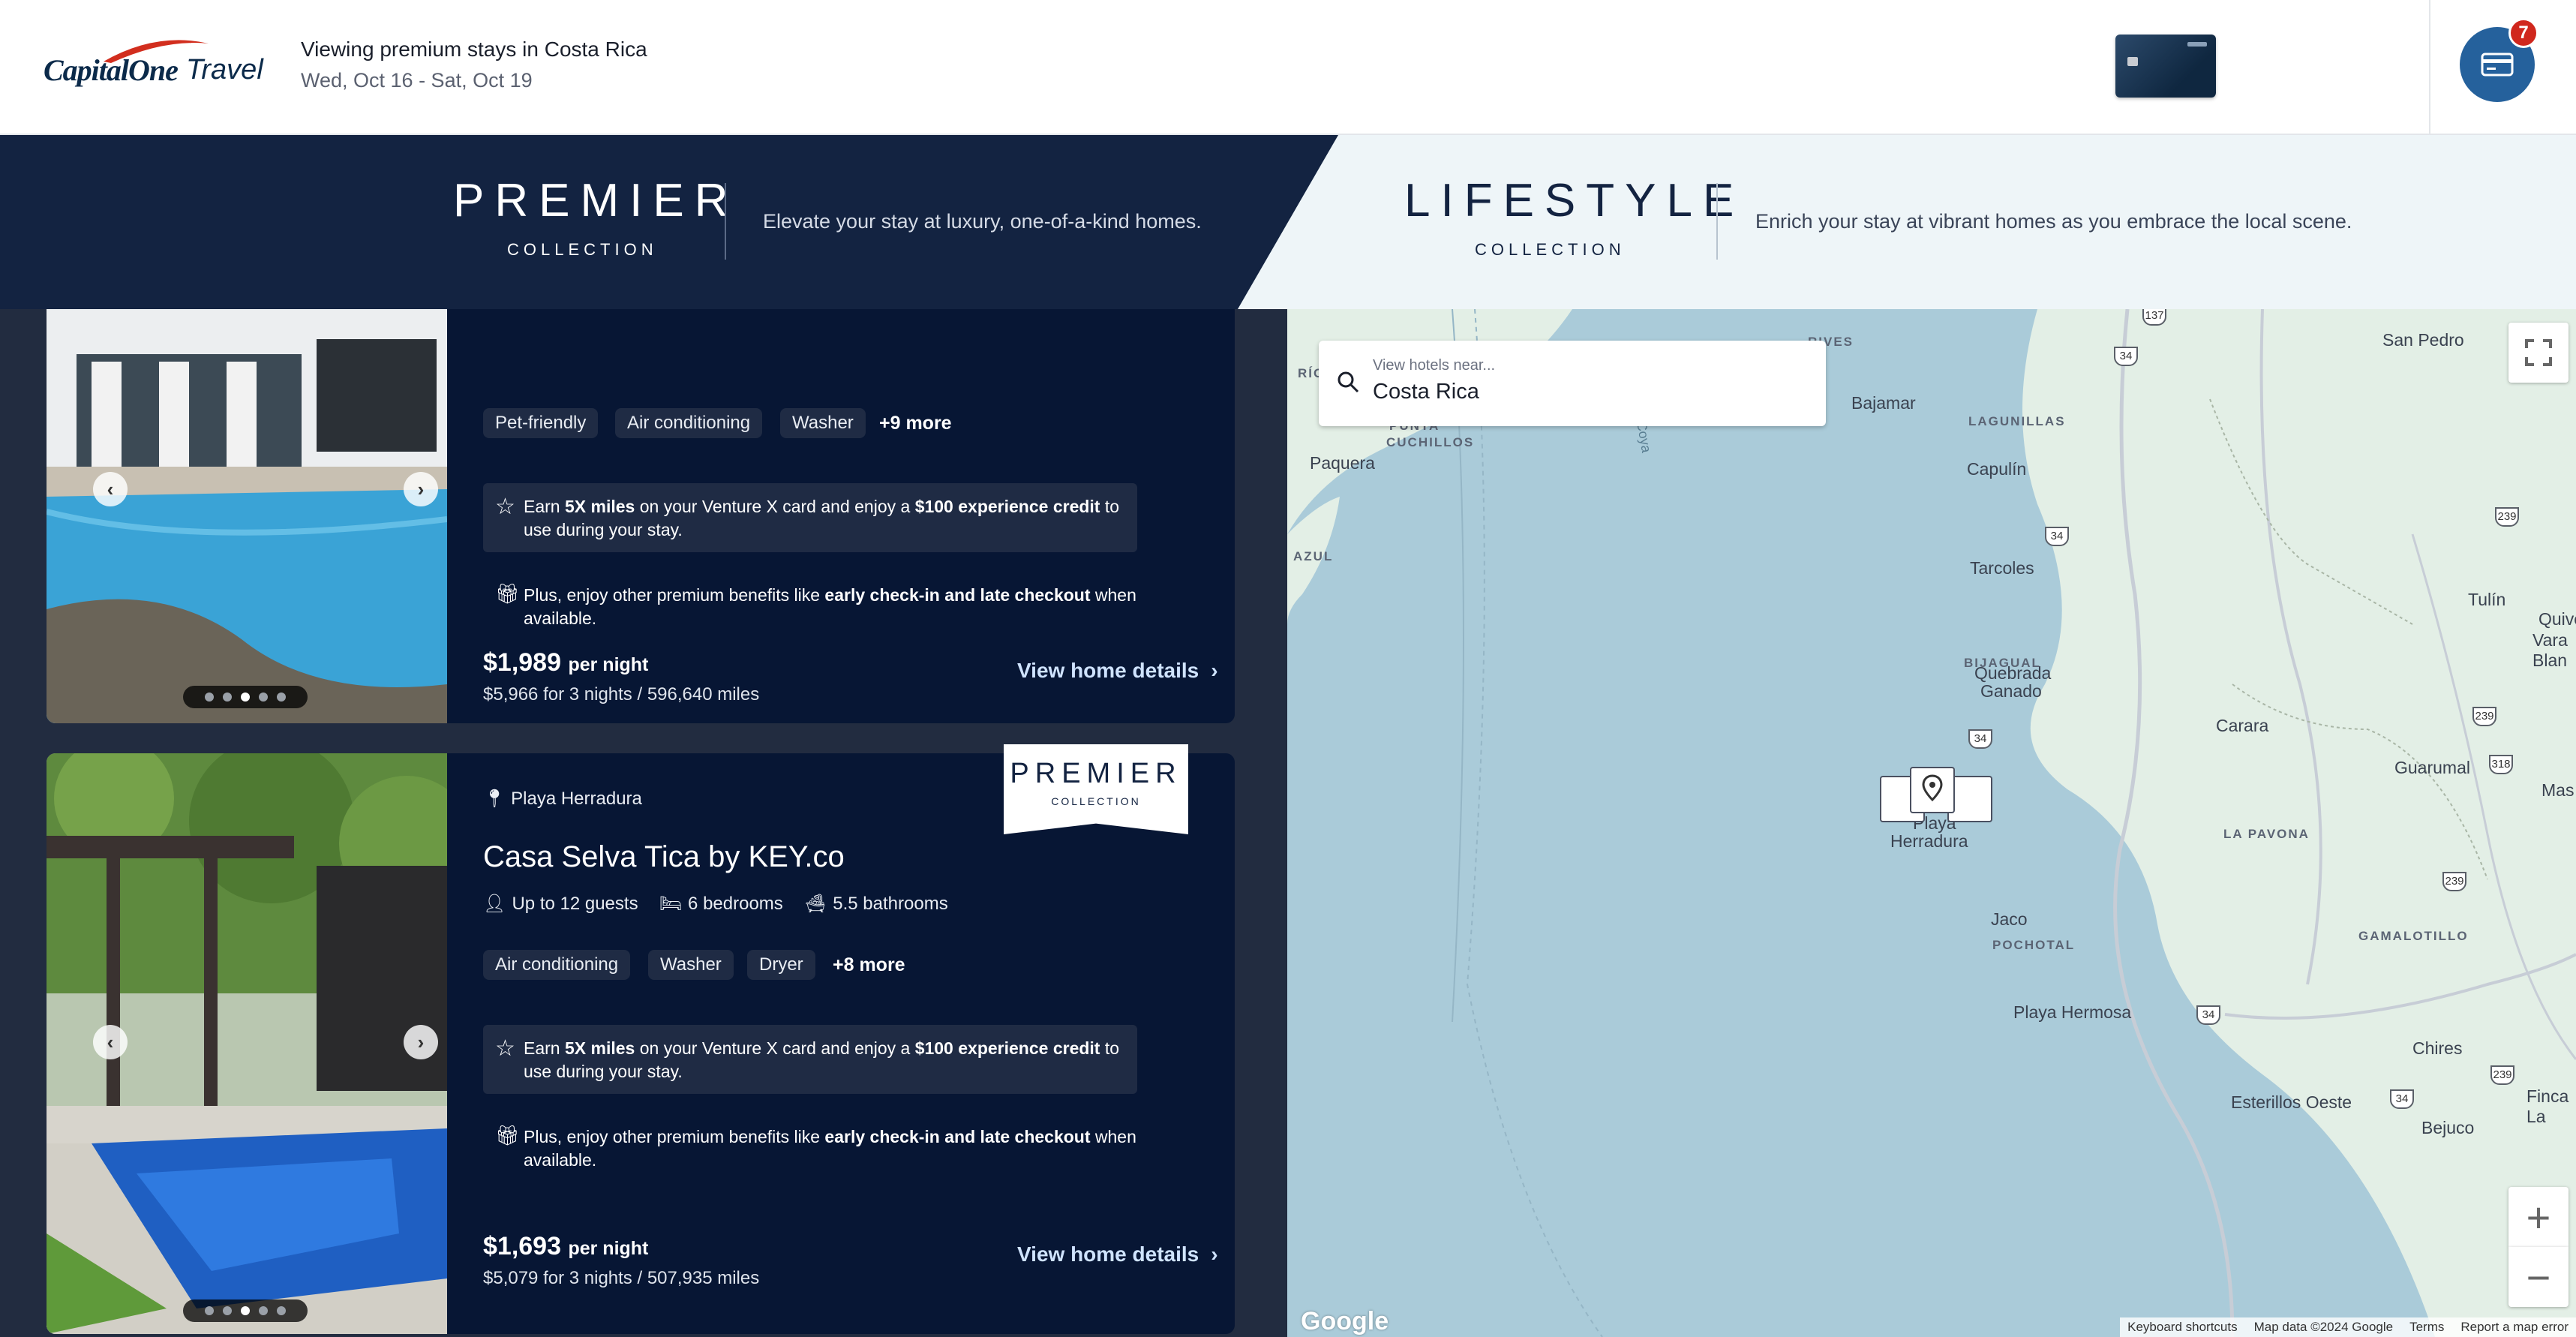  I want to click on map-place-label: Guarumal, so click(2432, 767).